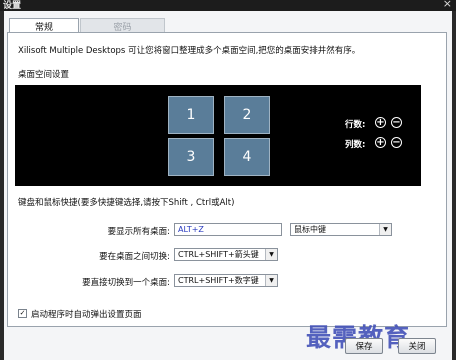 This screenshot has height=360, width=456. Describe the element at coordinates (228, 5) in the screenshot. I see `title-bar: 设置 ×` at that location.